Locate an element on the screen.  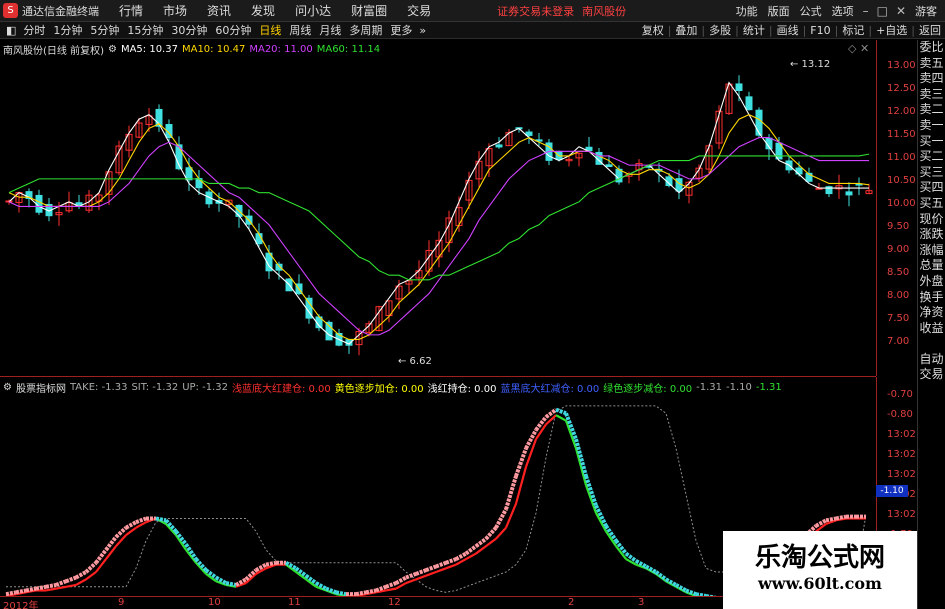
side-panel-item: 买四 is located at coordinates (931, 188).